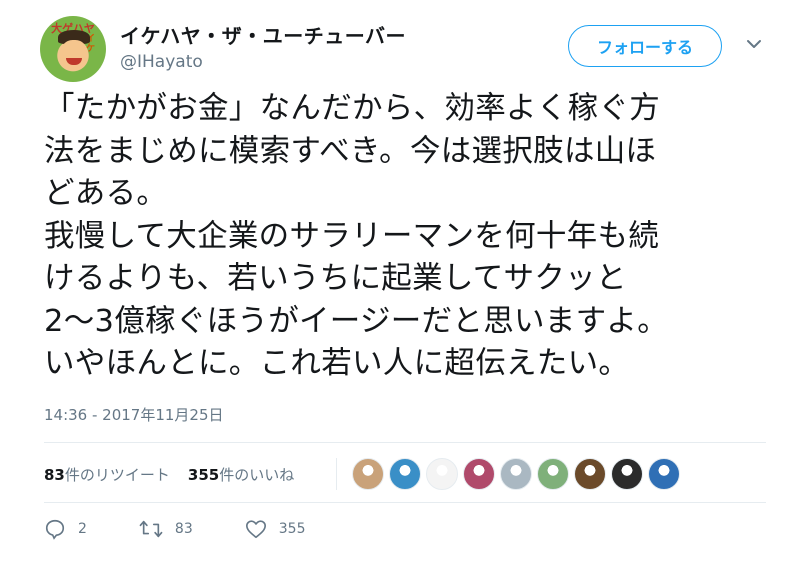  Describe the element at coordinates (166, 529) in the screenshot. I see `retweet-action: 83` at that location.